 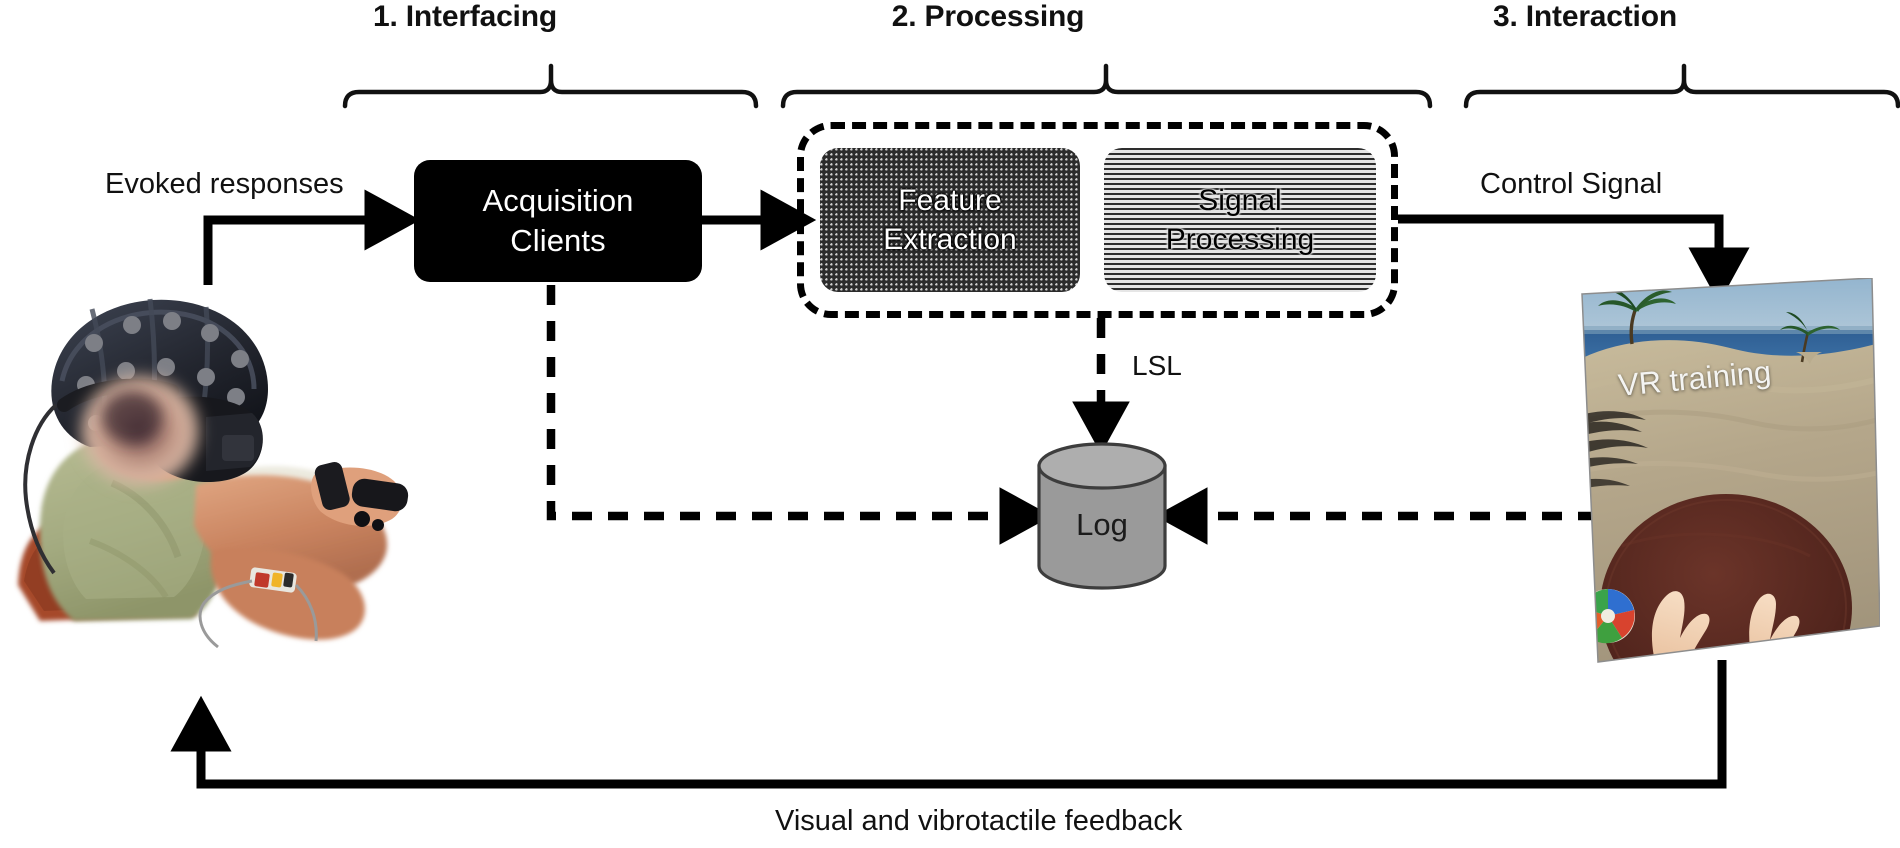 I want to click on phase-title-interaction: 3. Interaction, so click(x=1585, y=16).